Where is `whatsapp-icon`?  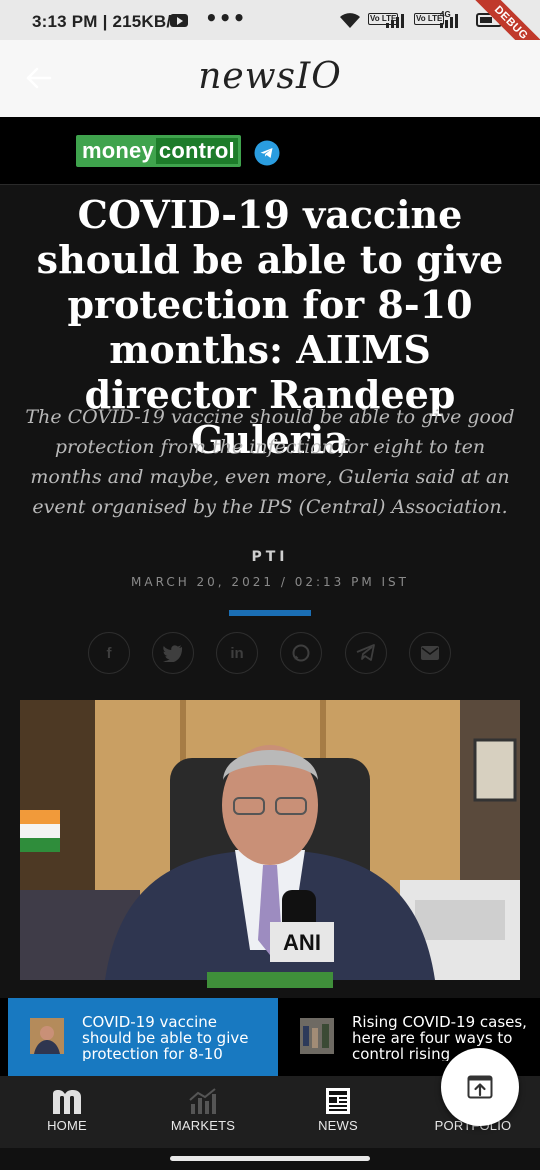 whatsapp-icon is located at coordinates (301, 653).